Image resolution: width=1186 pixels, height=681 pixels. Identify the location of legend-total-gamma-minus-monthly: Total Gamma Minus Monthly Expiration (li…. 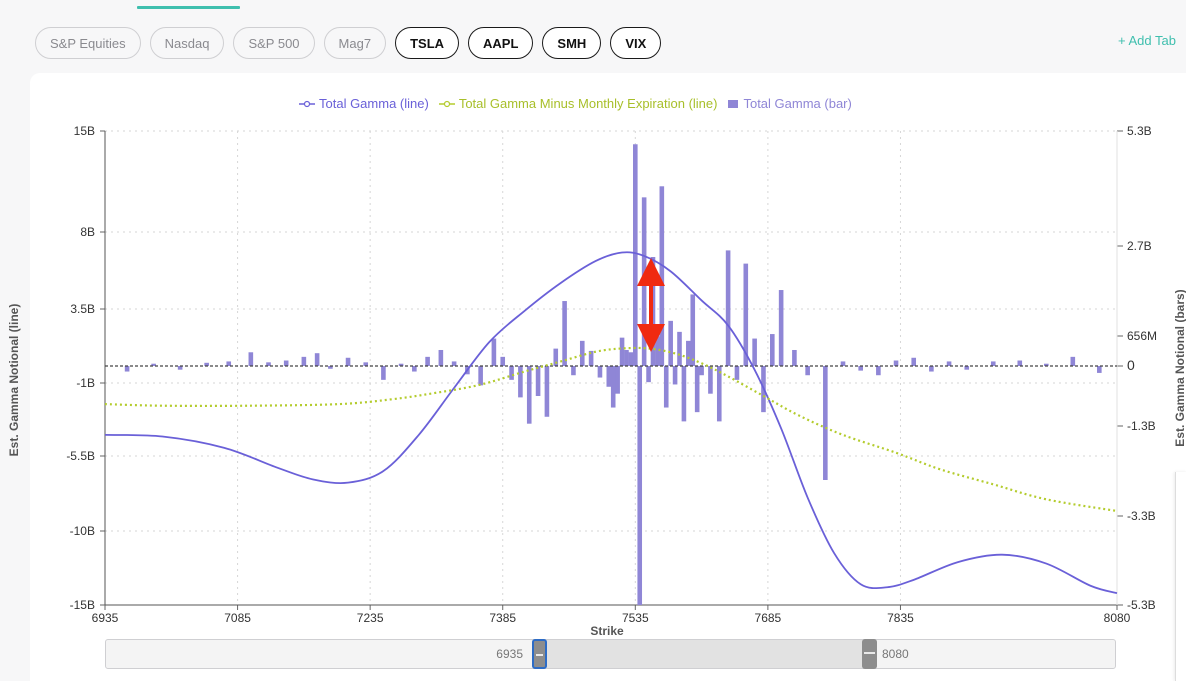
(578, 103).